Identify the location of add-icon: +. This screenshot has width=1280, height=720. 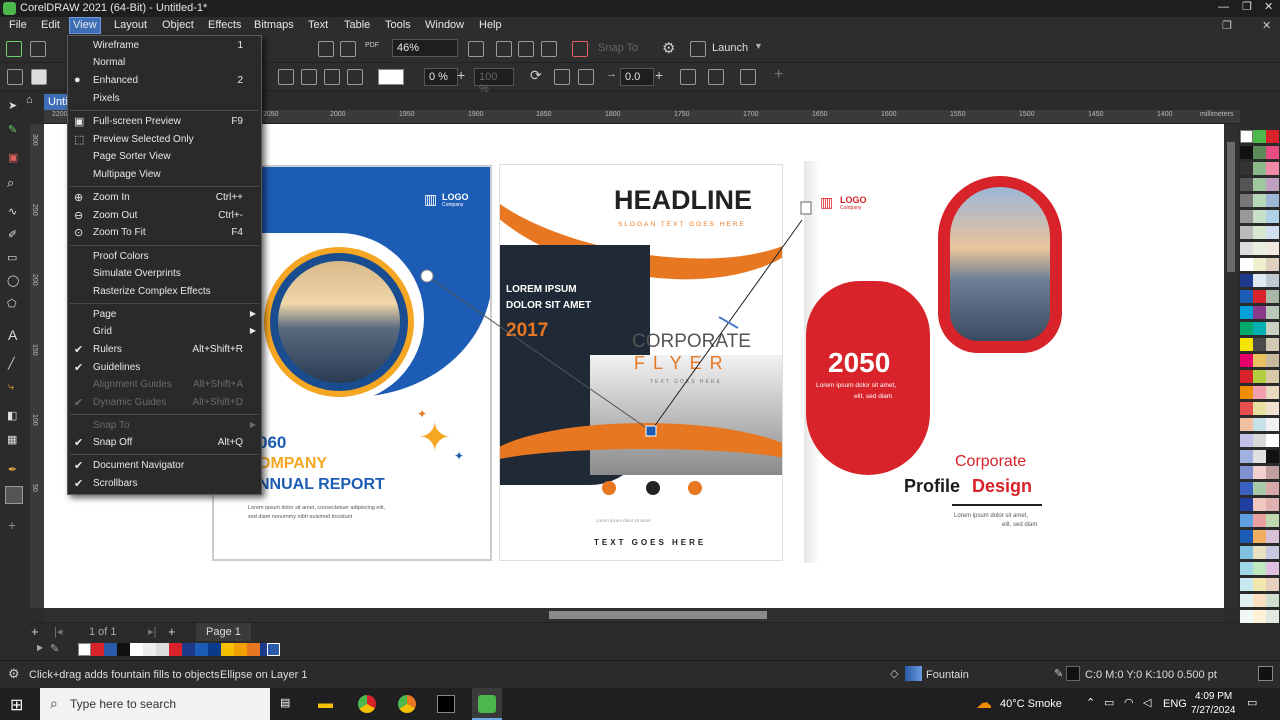
(778, 75).